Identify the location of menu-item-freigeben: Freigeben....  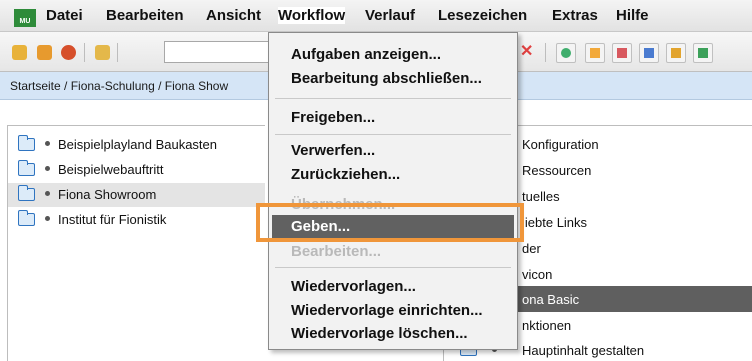
(393, 118).